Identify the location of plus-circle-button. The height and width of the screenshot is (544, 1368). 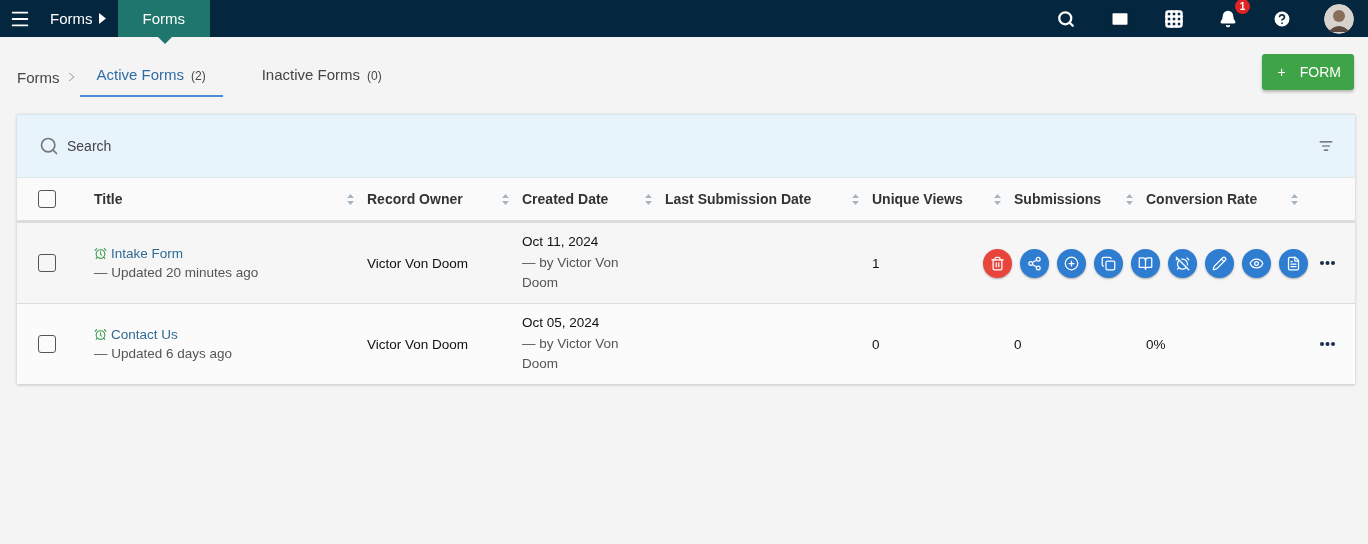
(1071, 263).